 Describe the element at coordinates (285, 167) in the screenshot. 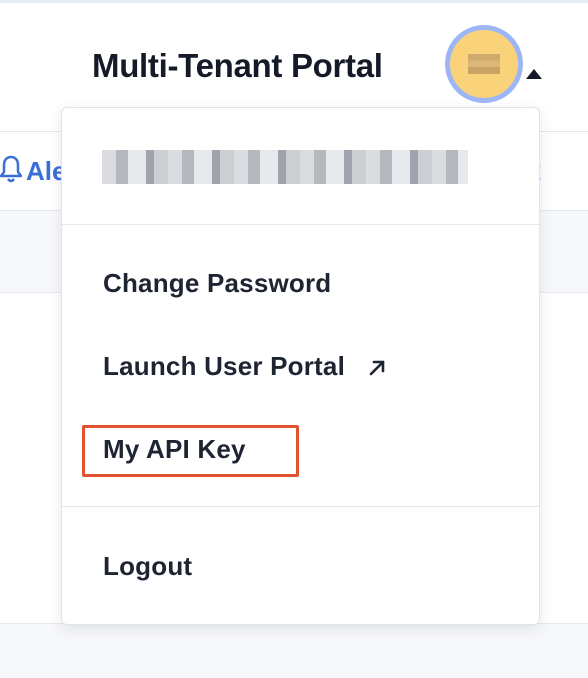

I see `user-email-redacted` at that location.